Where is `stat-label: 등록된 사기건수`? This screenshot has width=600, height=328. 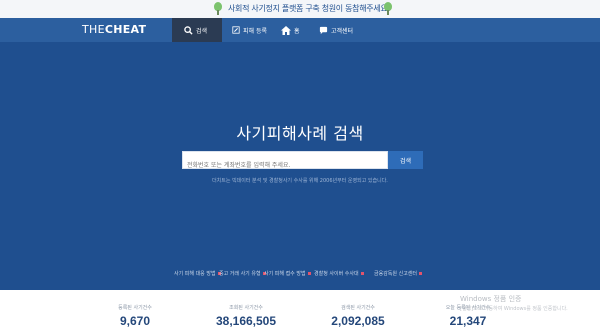 stat-label: 등록된 사기건수 is located at coordinates (135, 308).